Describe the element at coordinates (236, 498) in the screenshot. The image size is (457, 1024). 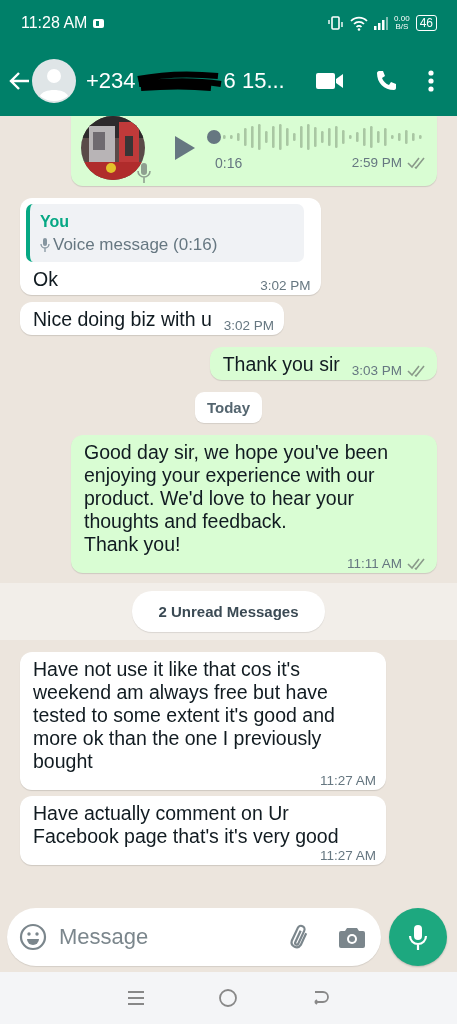
I see `message-text: Good day sir, we hope you've been enjoying your experience with our product. We'd love to hear your thoughts and feedback. Thank you!` at that location.